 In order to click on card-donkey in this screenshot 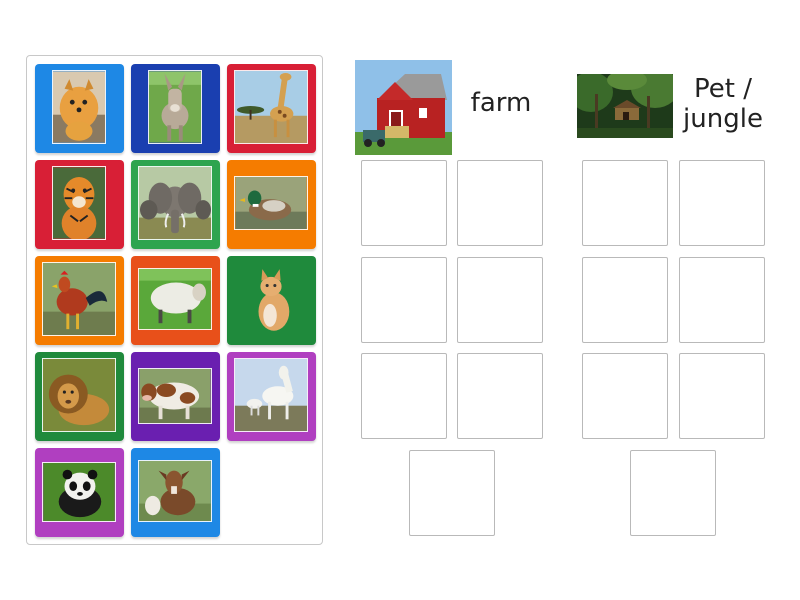, I will do `click(175, 108)`.